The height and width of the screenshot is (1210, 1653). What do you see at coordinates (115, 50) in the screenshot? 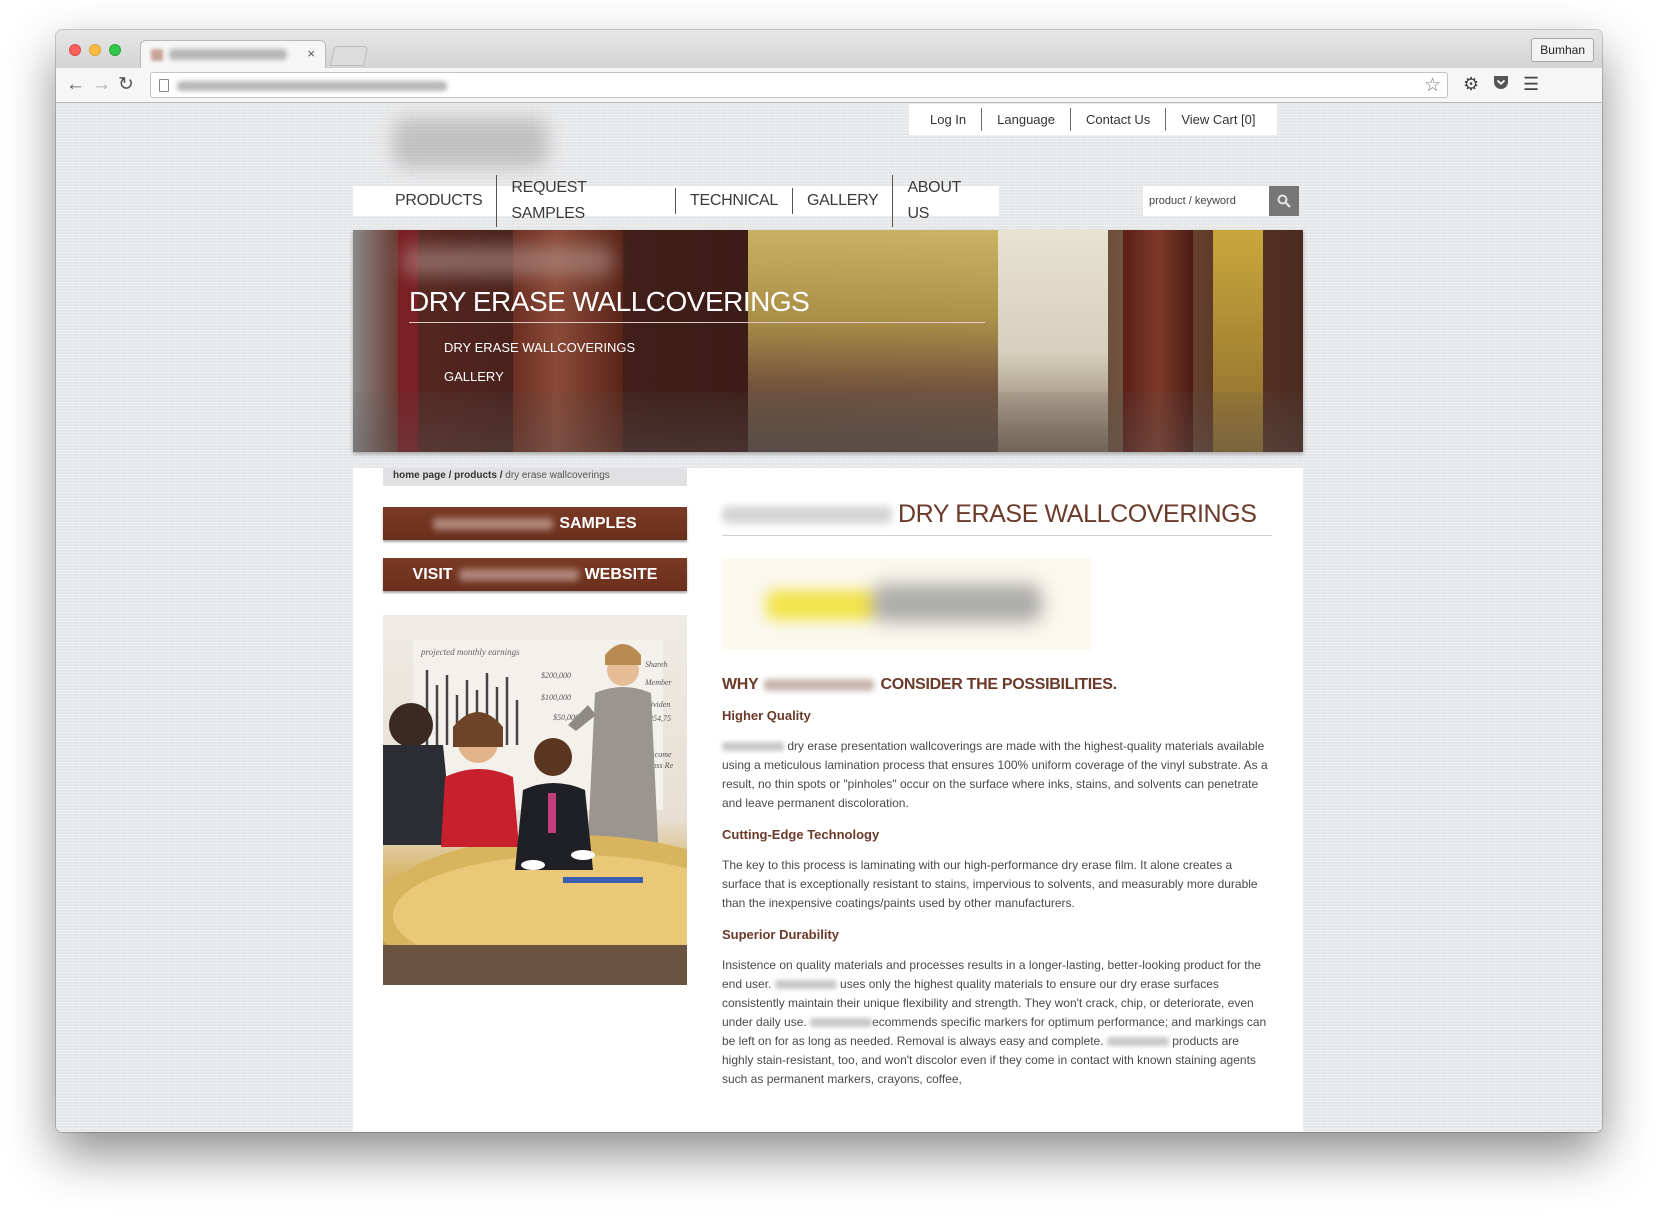
I see `zoom-window-button` at bounding box center [115, 50].